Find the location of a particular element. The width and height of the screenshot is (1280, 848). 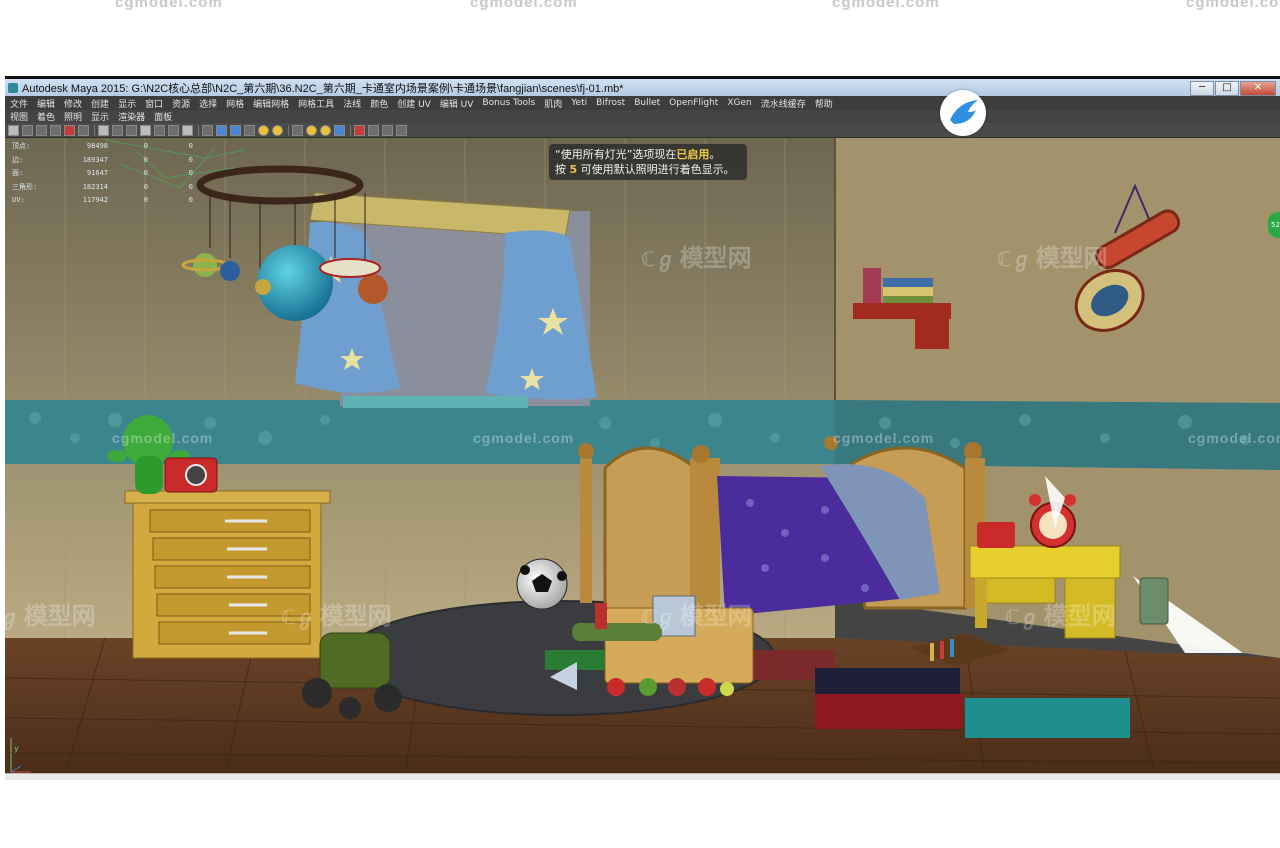

depth-of-field-icon is located at coordinates (339, 130).